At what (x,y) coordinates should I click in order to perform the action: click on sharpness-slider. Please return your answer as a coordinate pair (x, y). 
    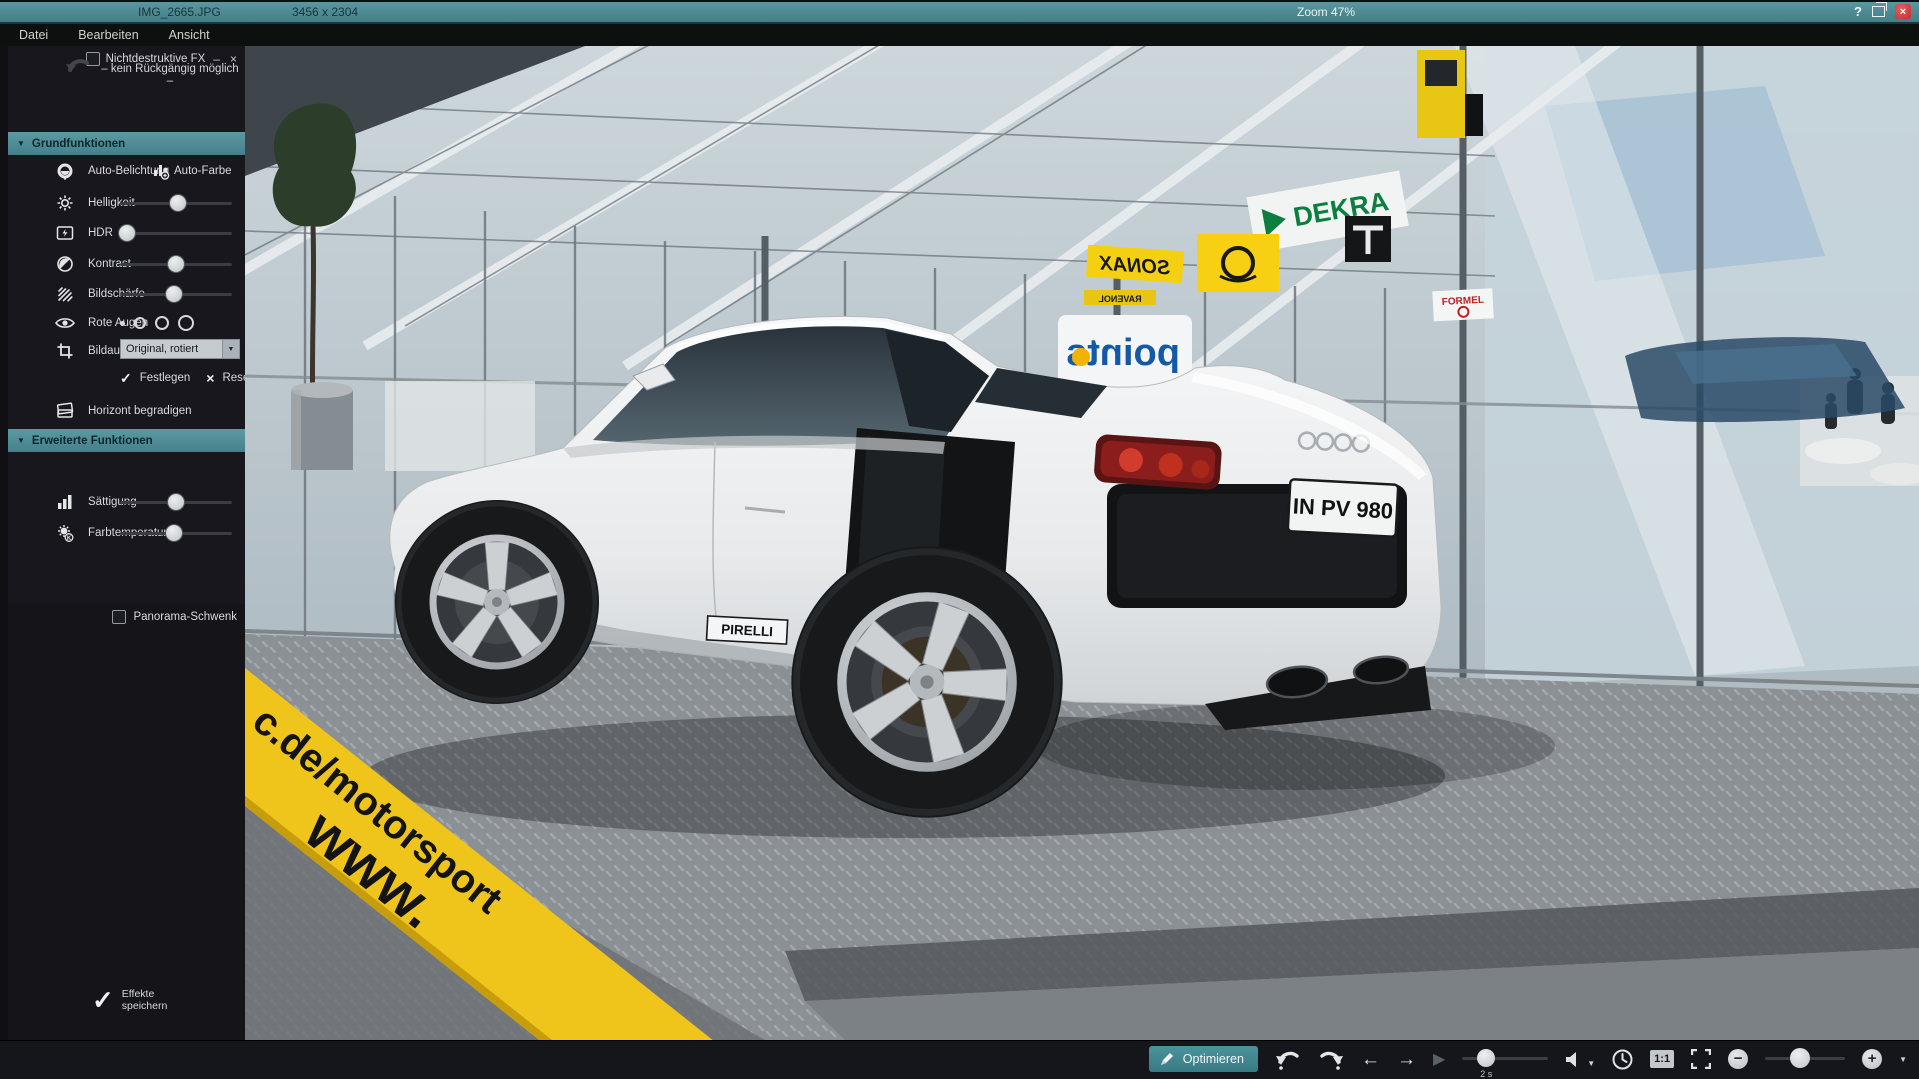
    Looking at the image, I should click on (176, 294).